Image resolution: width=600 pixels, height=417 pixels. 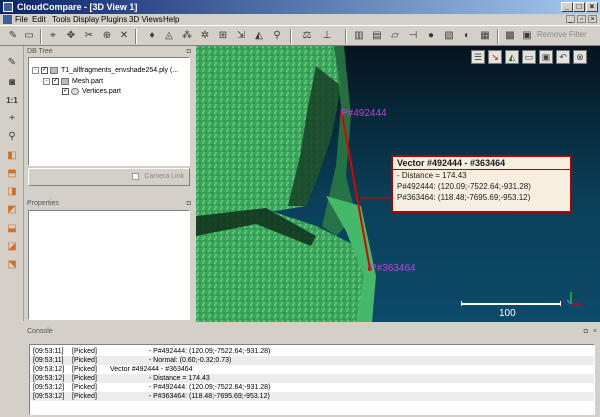 What do you see at coordinates (277, 36) in the screenshot?
I see `pivot-icon: ⚲` at bounding box center [277, 36].